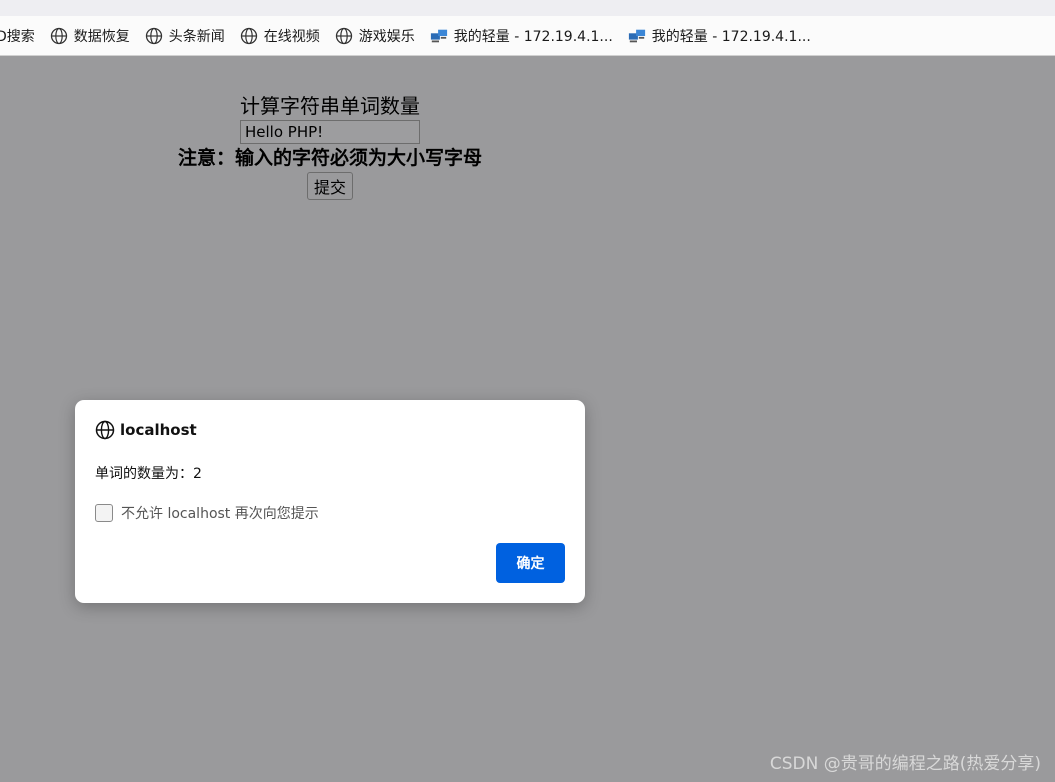 The image size is (1055, 782). I want to click on dialog-message: 单词的数量为：2, so click(148, 474).